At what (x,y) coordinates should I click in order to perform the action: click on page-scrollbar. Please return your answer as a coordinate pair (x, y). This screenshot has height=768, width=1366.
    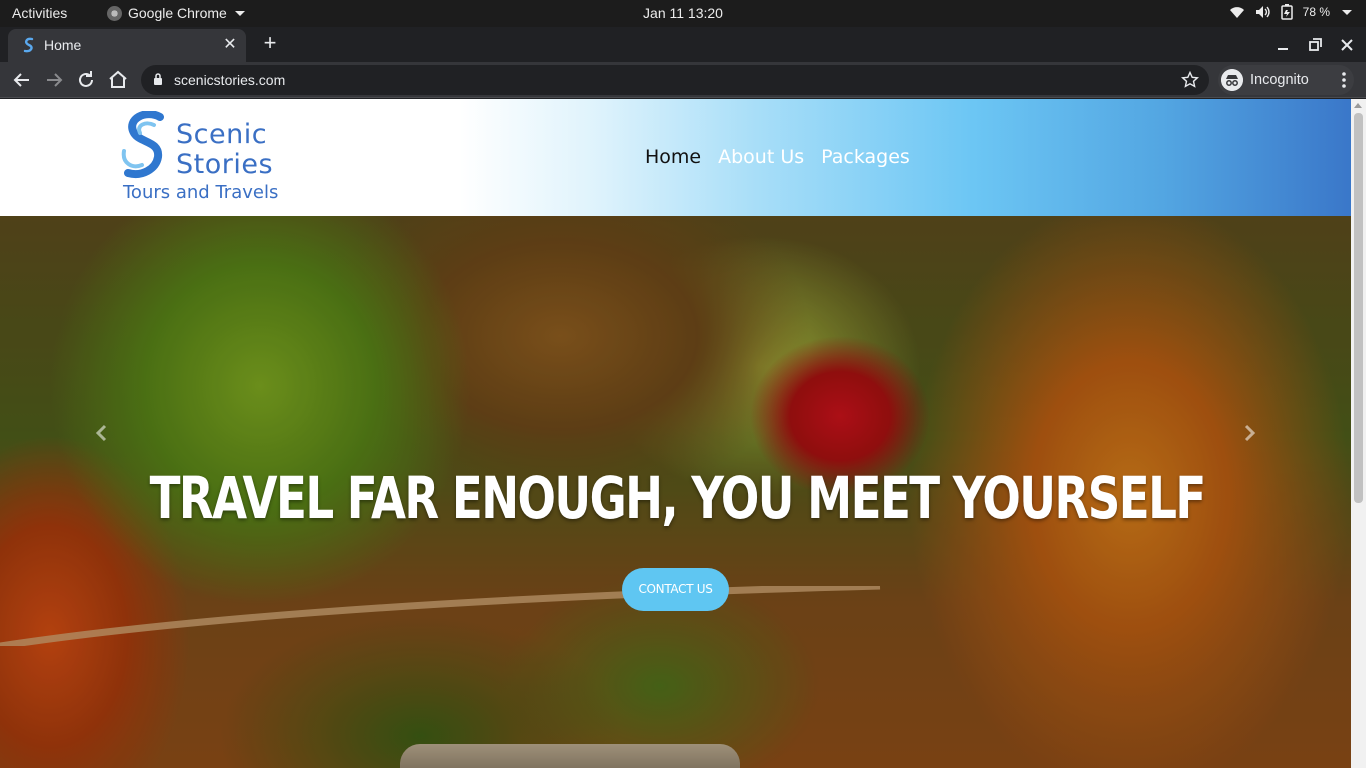
    Looking at the image, I should click on (1358, 433).